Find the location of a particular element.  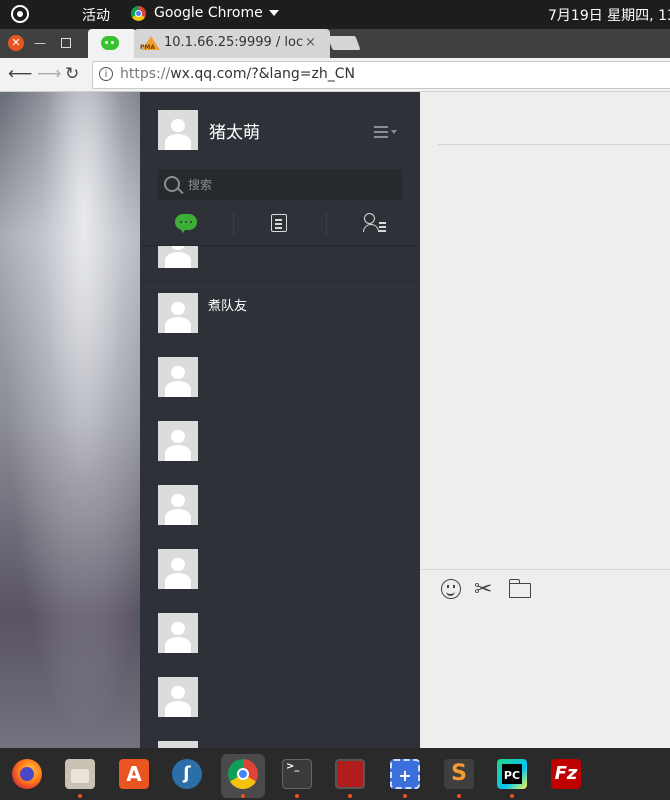

remmina-icon: ʃ is located at coordinates (187, 774).